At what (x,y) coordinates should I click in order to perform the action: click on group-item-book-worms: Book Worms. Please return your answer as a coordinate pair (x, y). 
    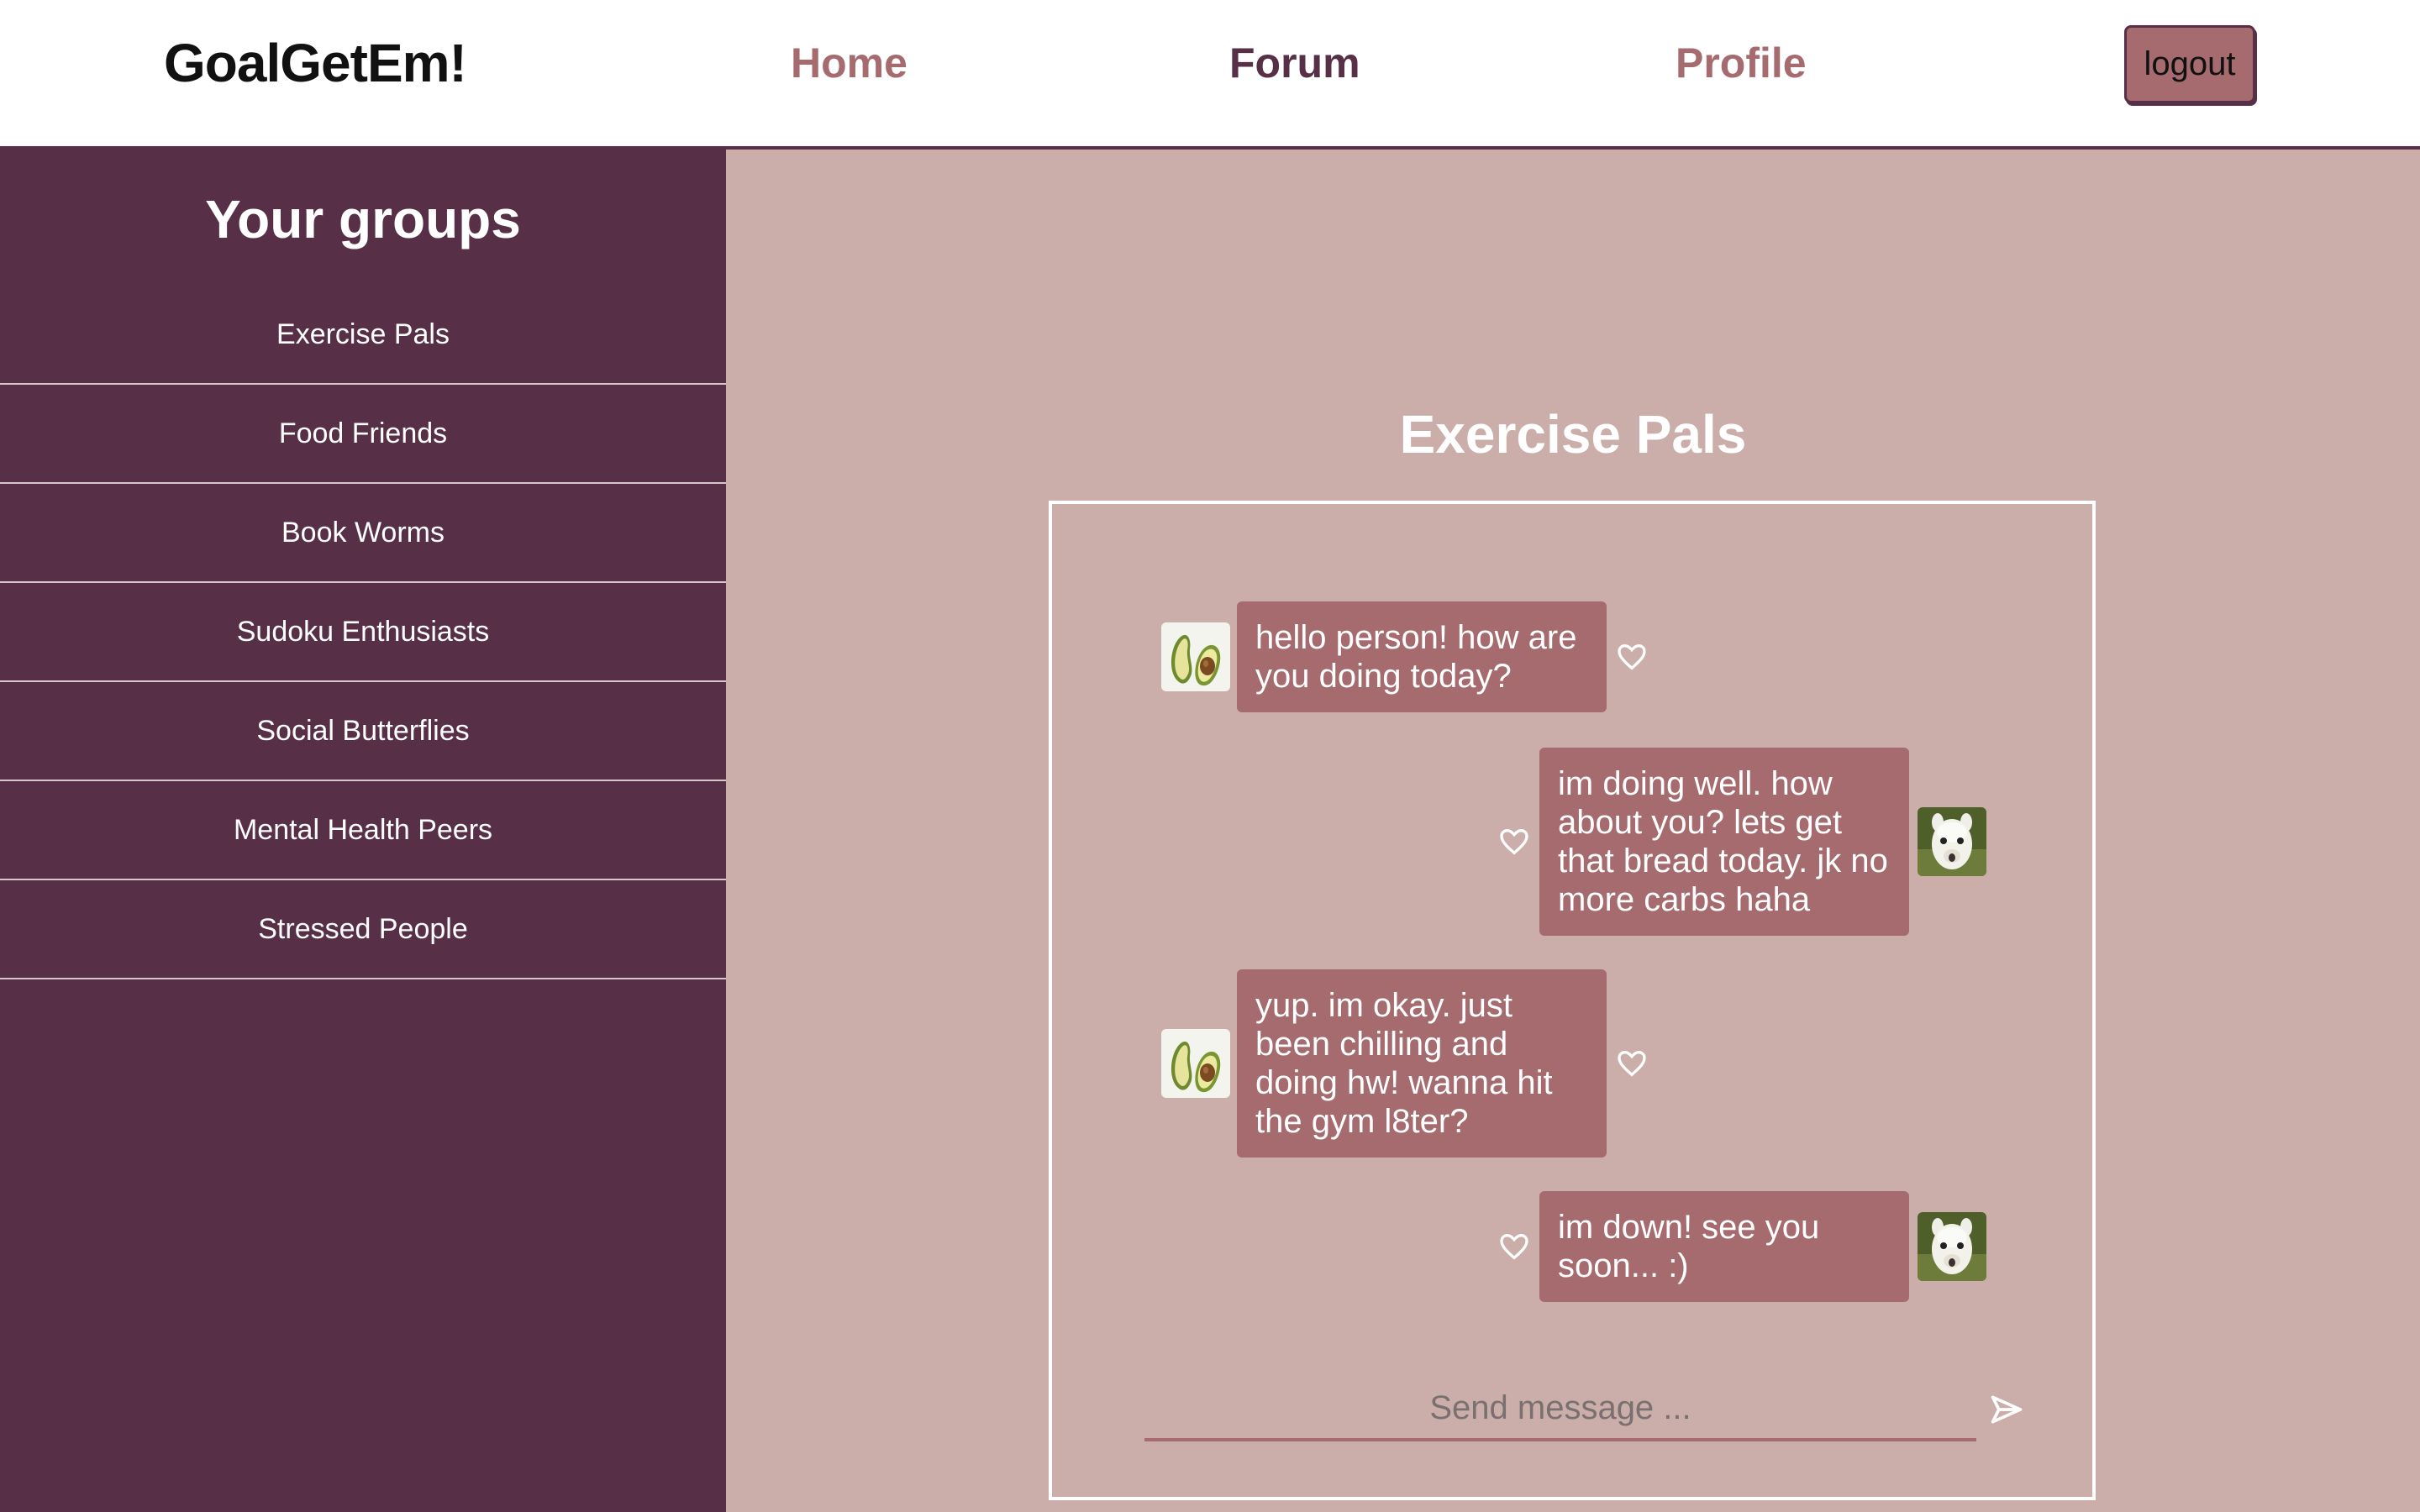
    Looking at the image, I should click on (363, 533).